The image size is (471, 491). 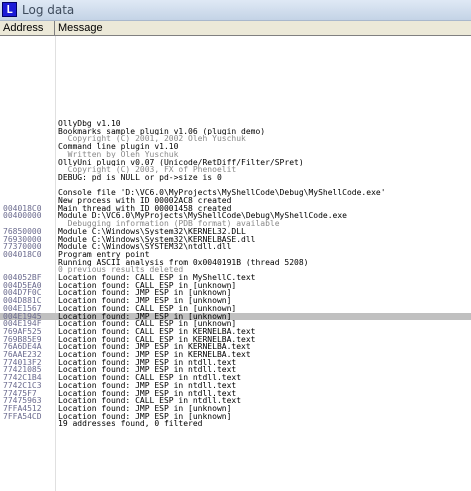 What do you see at coordinates (22, 247) in the screenshot?
I see `log-row-address: 77370000` at bounding box center [22, 247].